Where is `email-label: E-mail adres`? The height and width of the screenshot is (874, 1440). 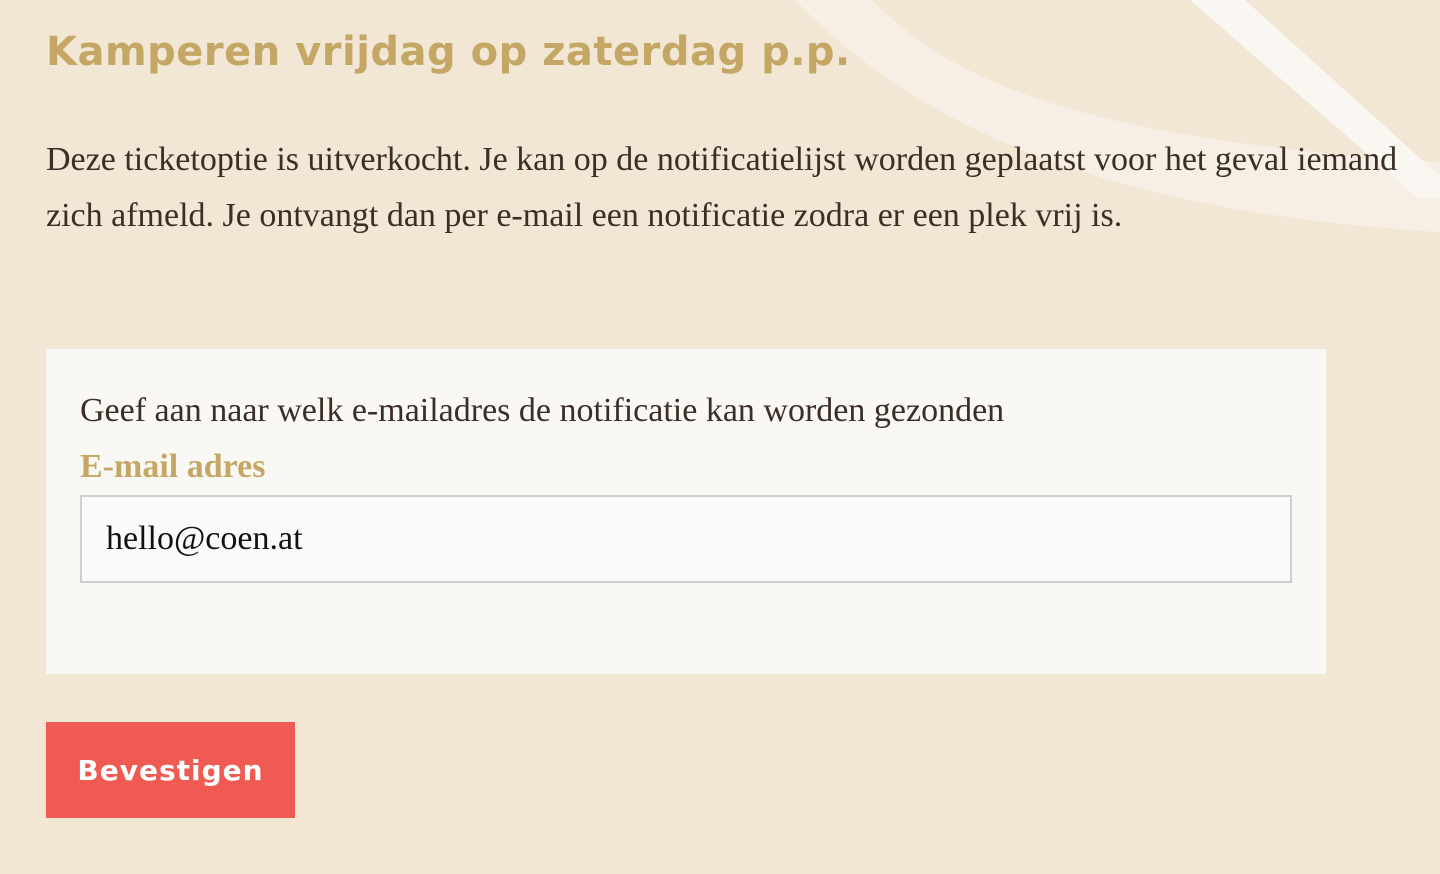 email-label: E-mail adres is located at coordinates (173, 466).